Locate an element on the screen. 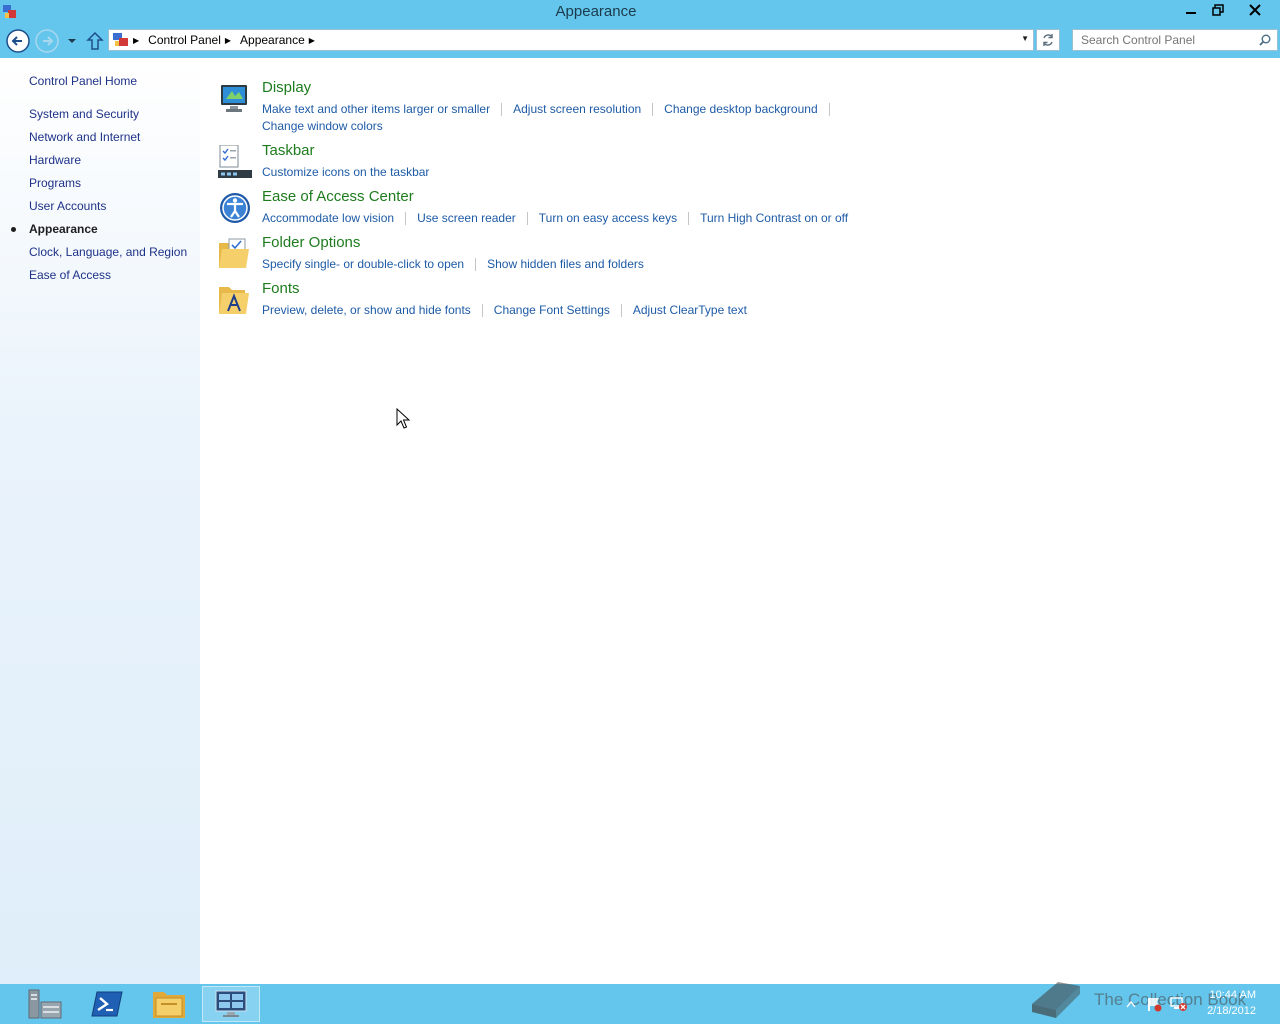 This screenshot has width=1280, height=1024. task-link: Turn on easy access keys is located at coordinates (608, 218).